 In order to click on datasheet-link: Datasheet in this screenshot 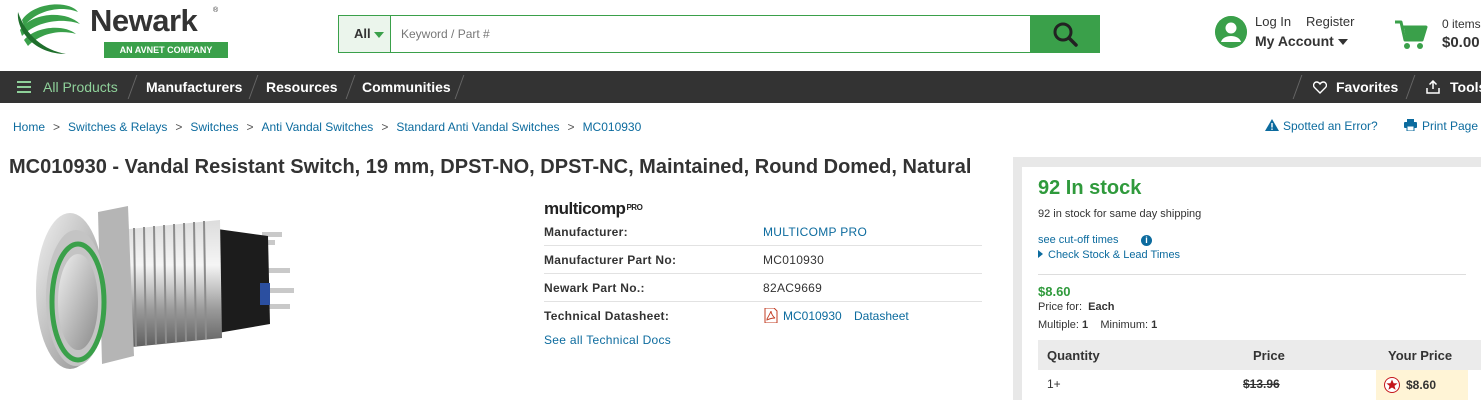, I will do `click(881, 316)`.